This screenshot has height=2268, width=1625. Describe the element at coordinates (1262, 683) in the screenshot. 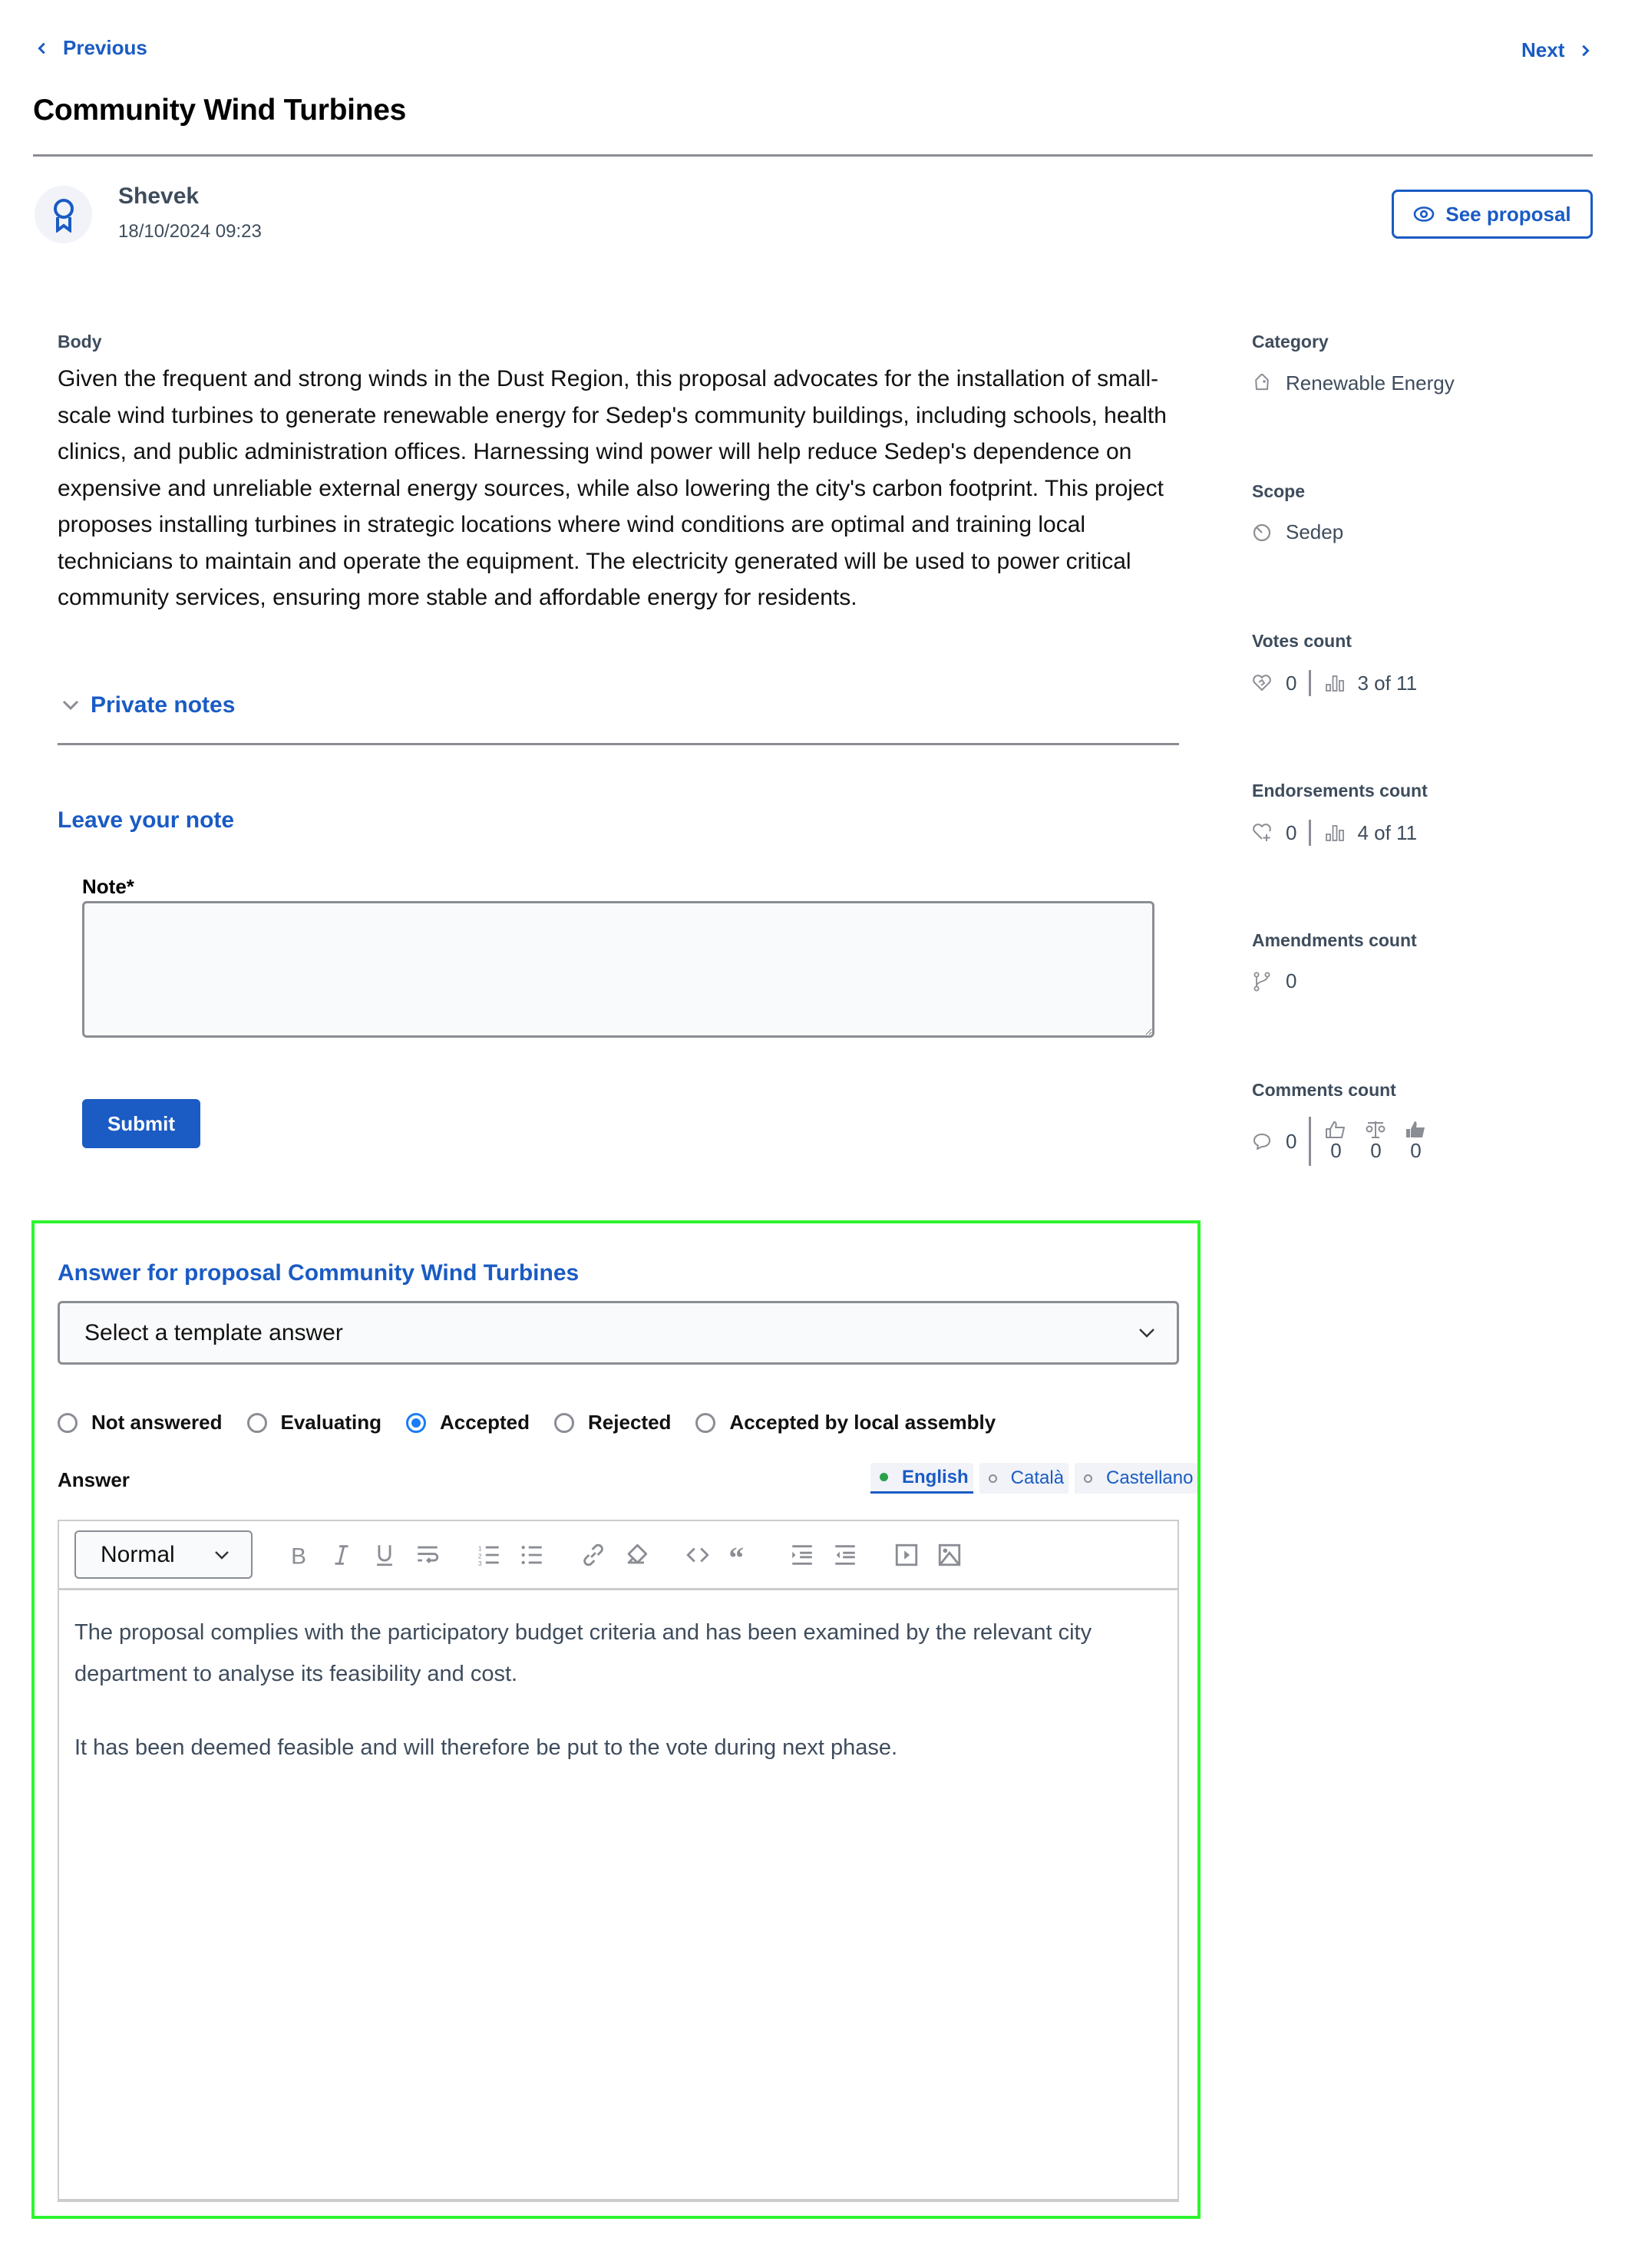

I see `heart-handshake-icon` at that location.